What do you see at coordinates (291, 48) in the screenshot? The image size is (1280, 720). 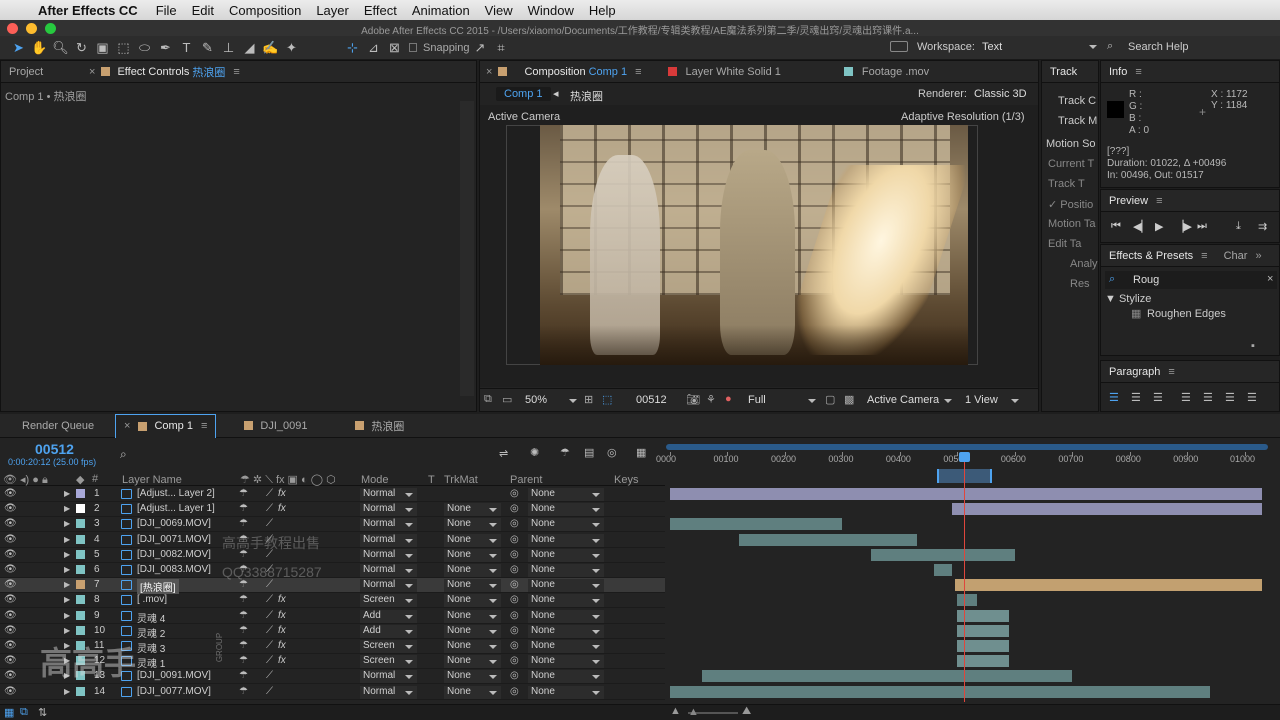 I see `puppet-tool-icon: ✦` at bounding box center [291, 48].